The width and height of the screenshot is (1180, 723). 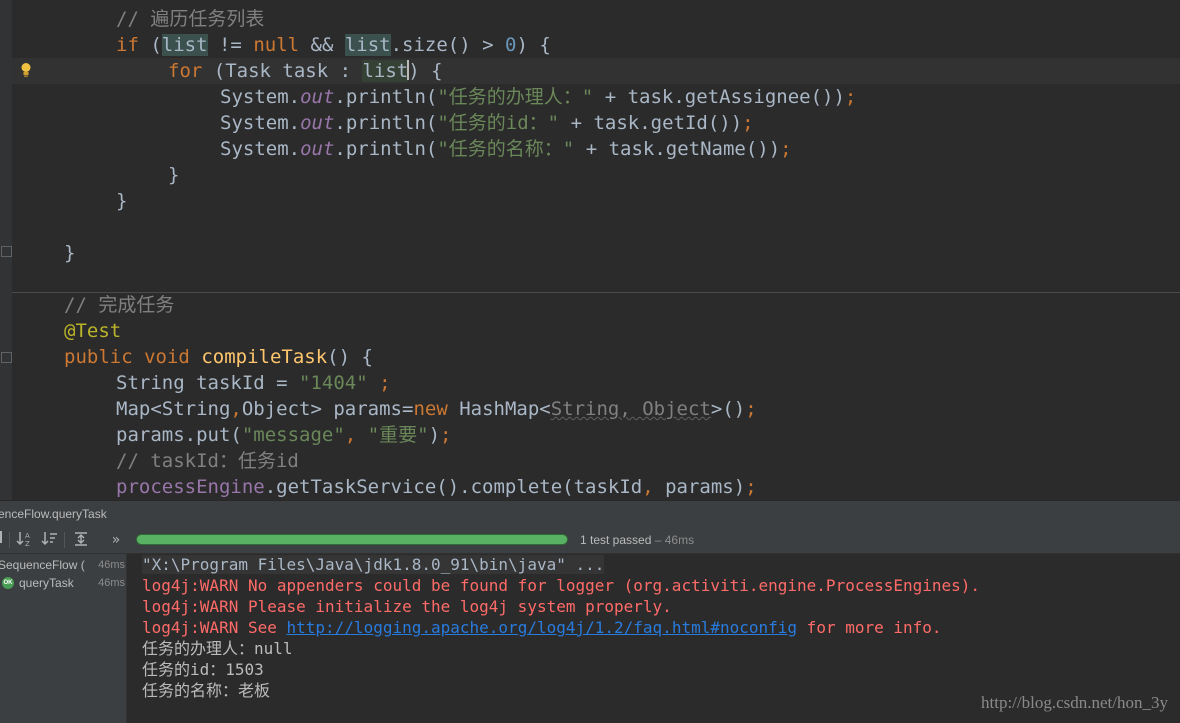 I want to click on sort-alpha-icon: AZ, so click(x=25, y=540).